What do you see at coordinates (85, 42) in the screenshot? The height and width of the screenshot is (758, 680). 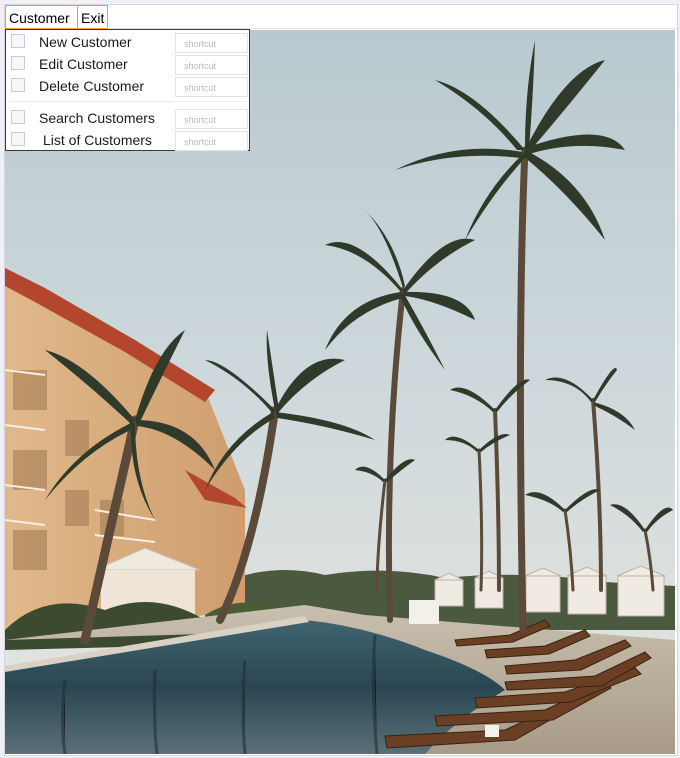 I see `menu-item-label: New Customer` at bounding box center [85, 42].